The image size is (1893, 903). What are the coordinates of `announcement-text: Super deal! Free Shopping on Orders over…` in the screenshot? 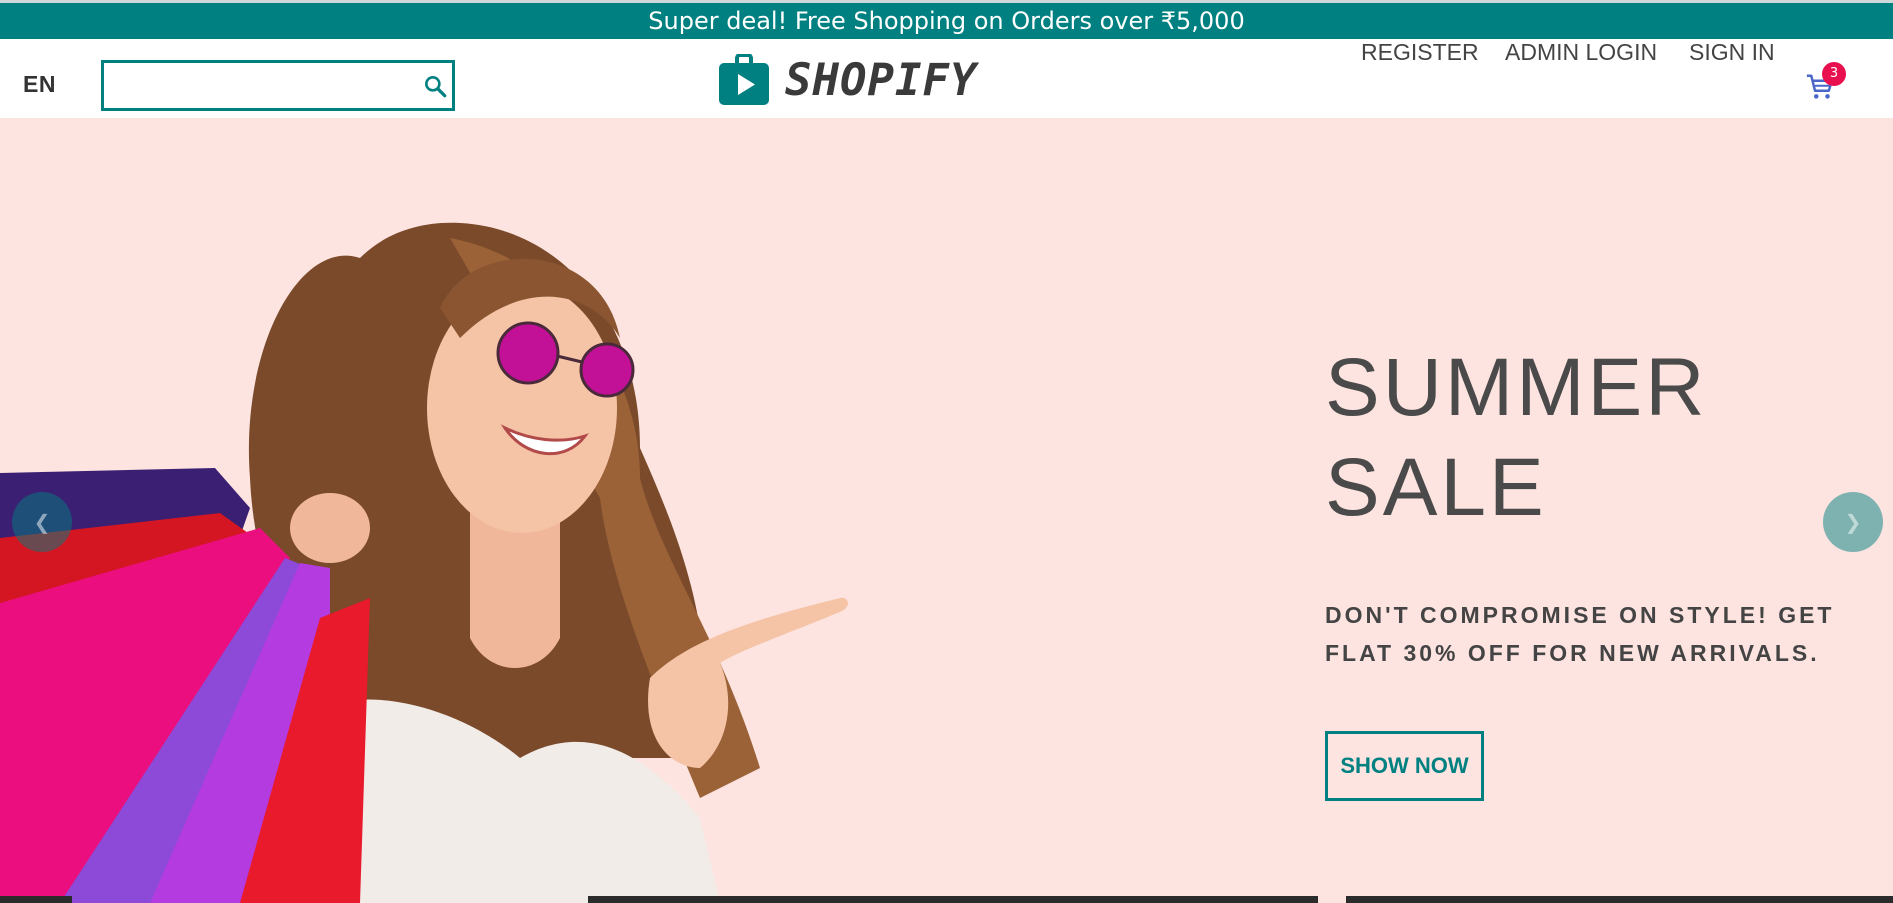 It's located at (946, 21).